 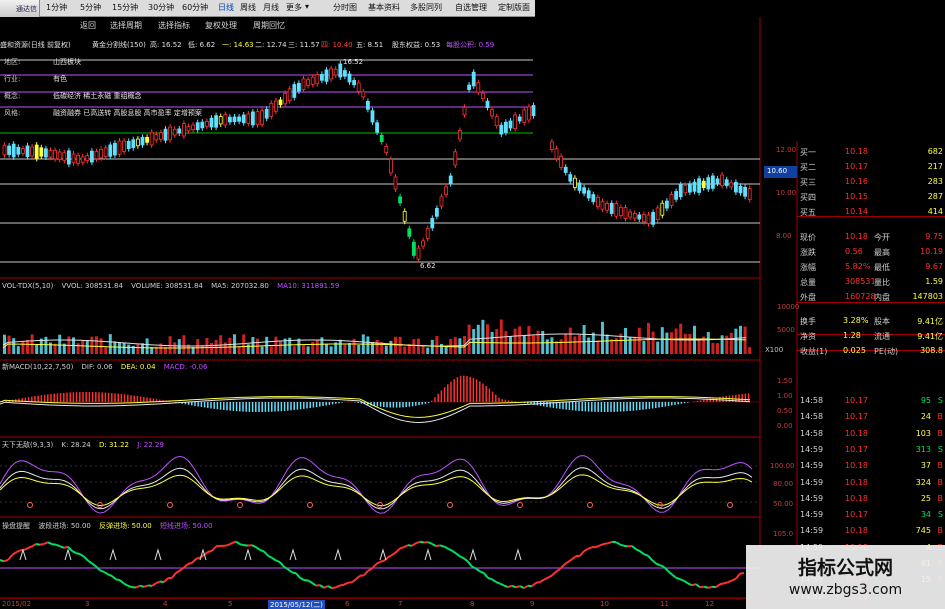 What do you see at coordinates (127, 113) in the screenshot?
I see `style-value: 融资融券 已高送转 高股息股 高市盈率 定增预案` at bounding box center [127, 113].